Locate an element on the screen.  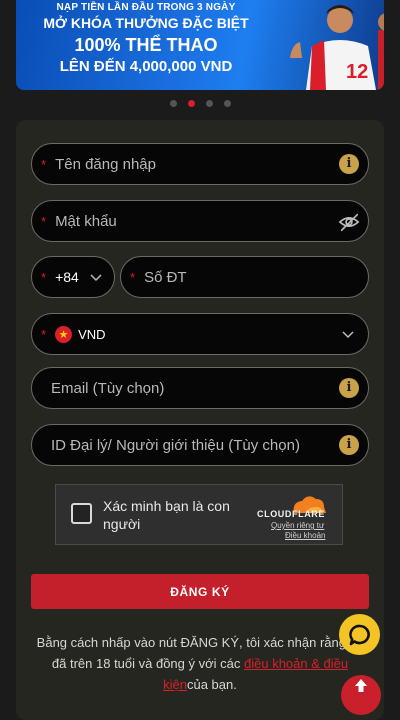
scroll-top-button is located at coordinates (361, 695).